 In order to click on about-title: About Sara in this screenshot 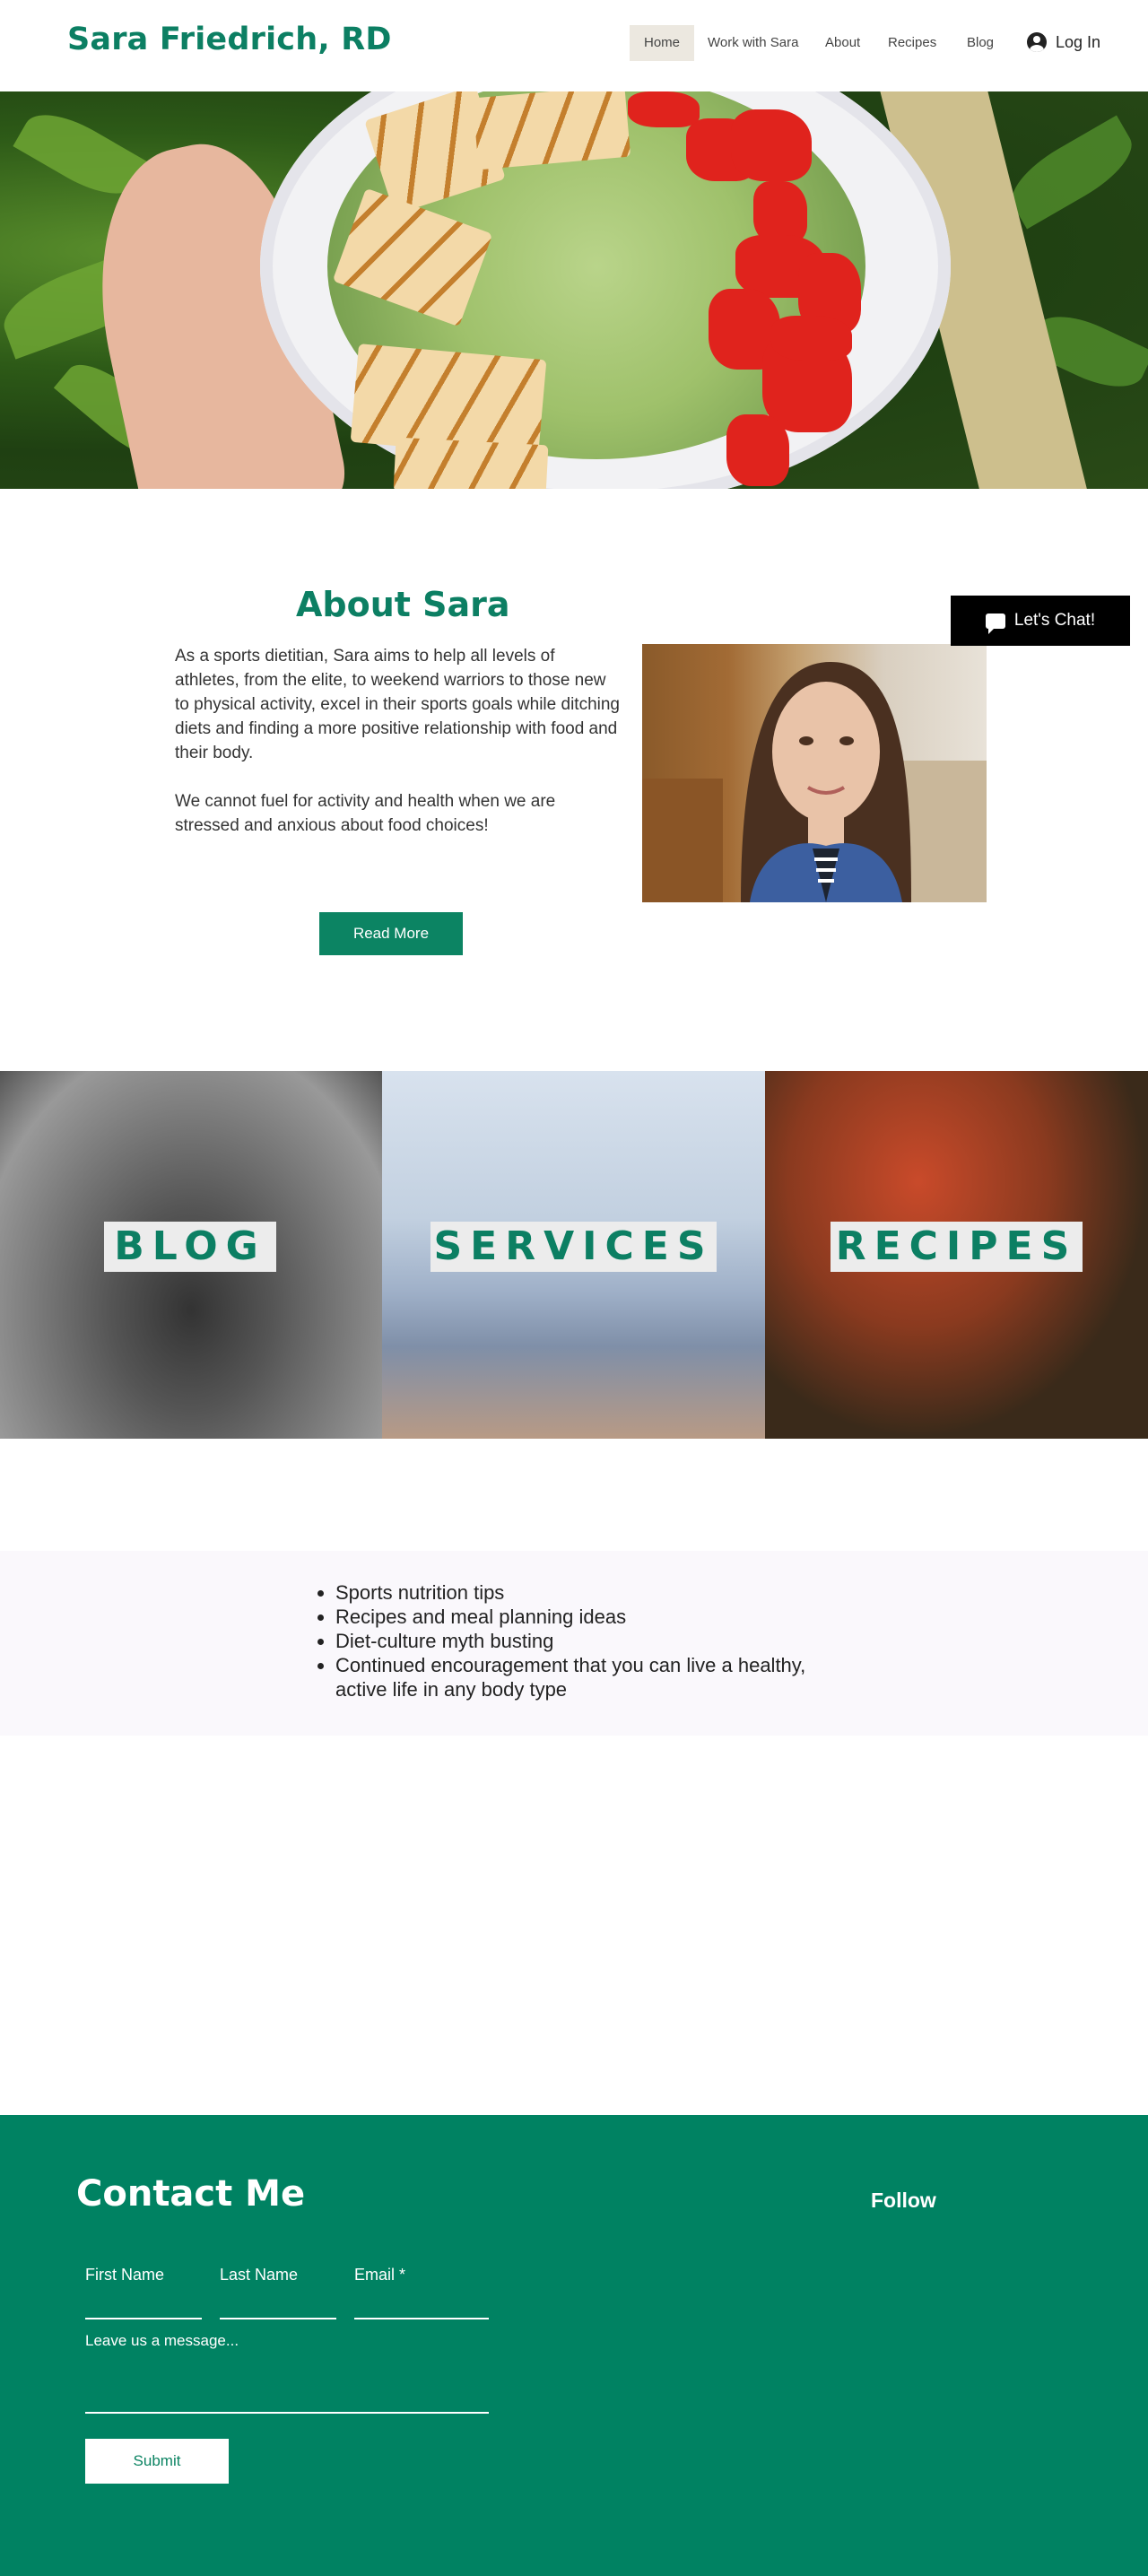, I will do `click(403, 604)`.